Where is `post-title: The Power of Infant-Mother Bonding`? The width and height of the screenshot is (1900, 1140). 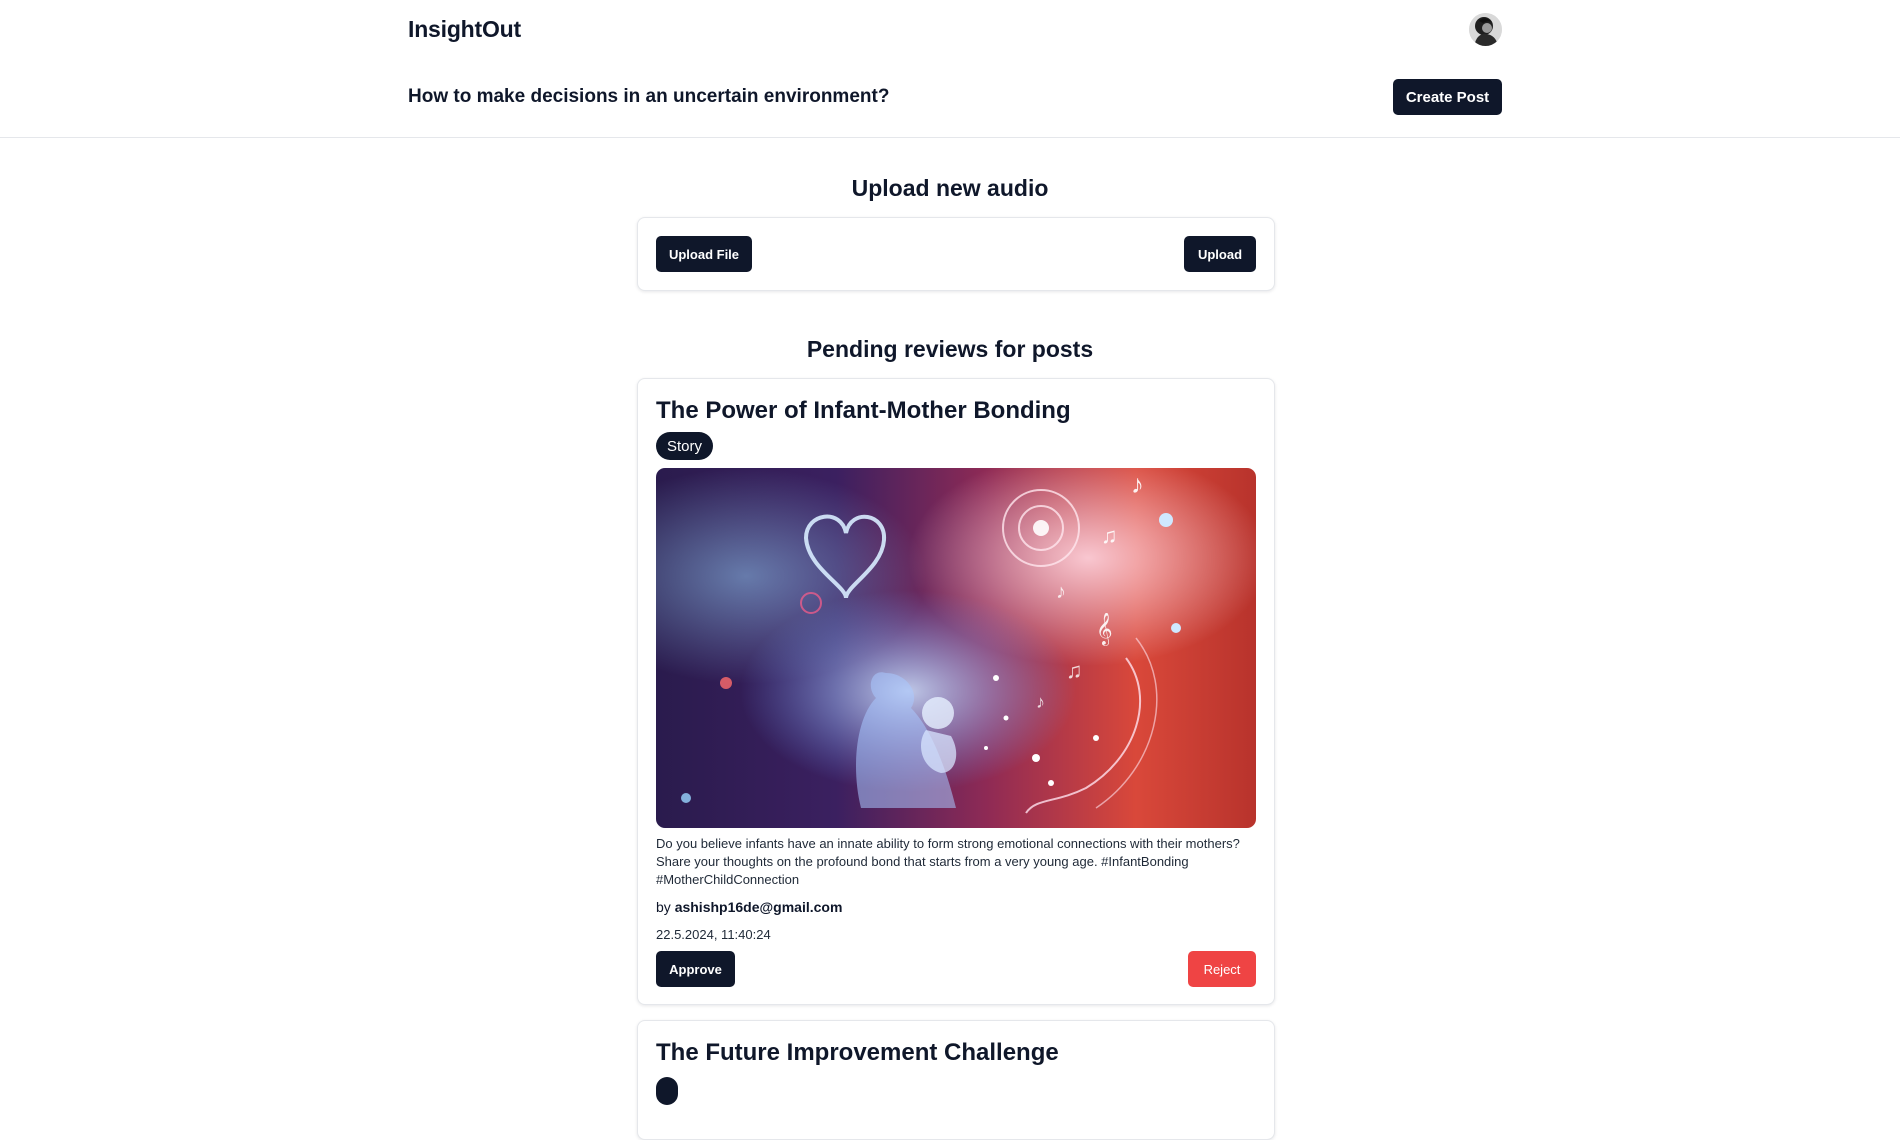 post-title: The Power of Infant-Mother Bonding is located at coordinates (863, 410).